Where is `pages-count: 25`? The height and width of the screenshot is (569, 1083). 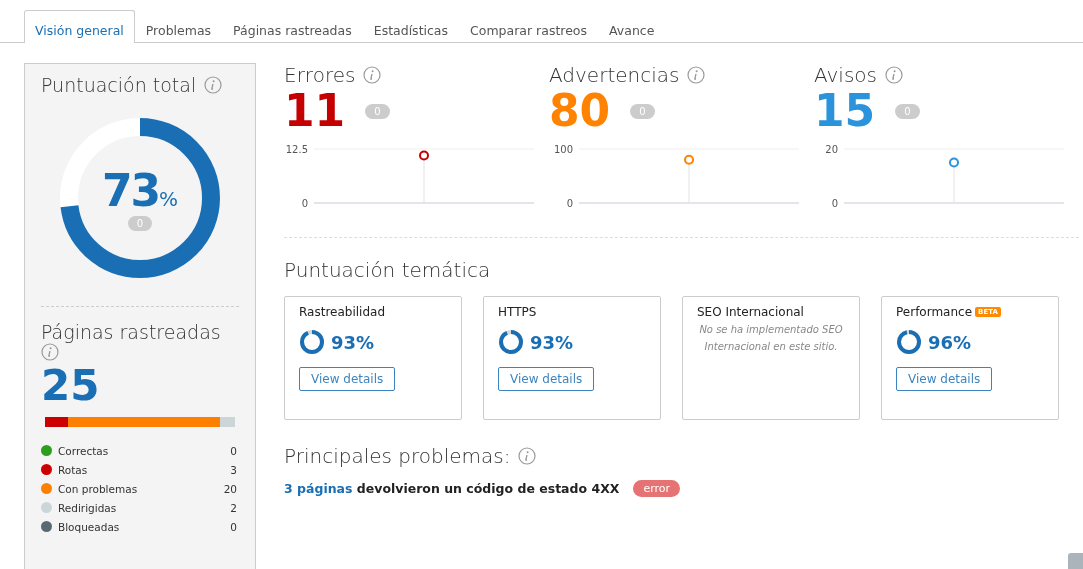
pages-count: 25 is located at coordinates (71, 386).